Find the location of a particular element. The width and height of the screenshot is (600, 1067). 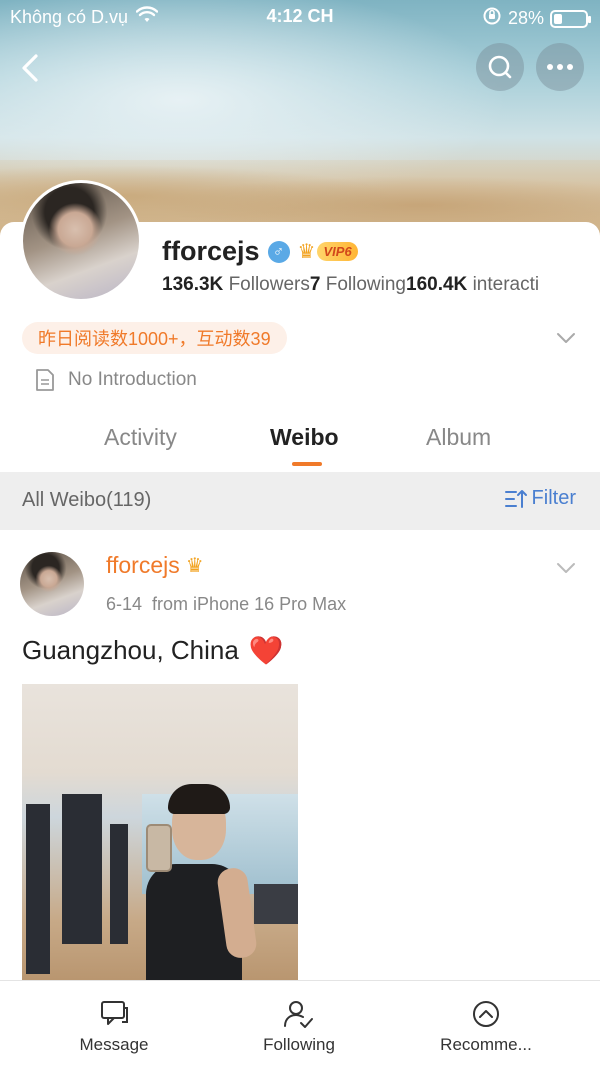

post-text: Guangzhou, China ❤️ is located at coordinates (153, 650).